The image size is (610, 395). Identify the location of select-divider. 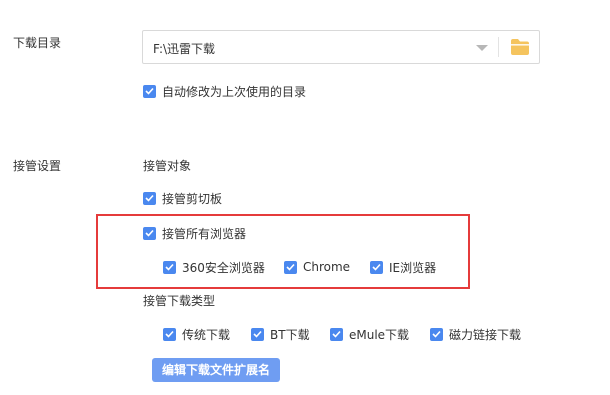
(498, 47).